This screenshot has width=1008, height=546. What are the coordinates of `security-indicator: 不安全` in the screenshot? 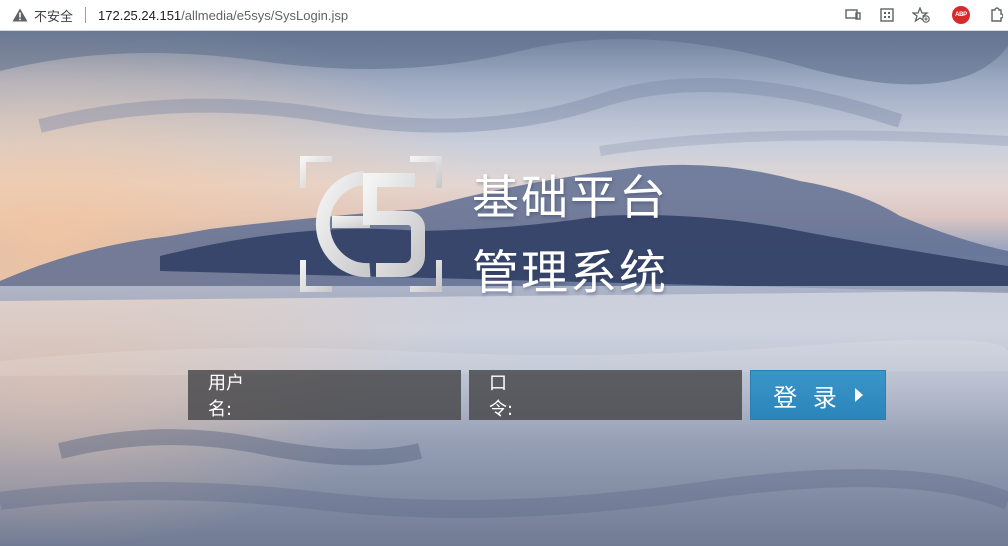 It's located at (42, 15).